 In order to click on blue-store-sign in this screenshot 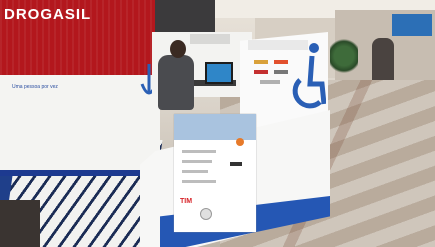, I will do `click(412, 25)`.